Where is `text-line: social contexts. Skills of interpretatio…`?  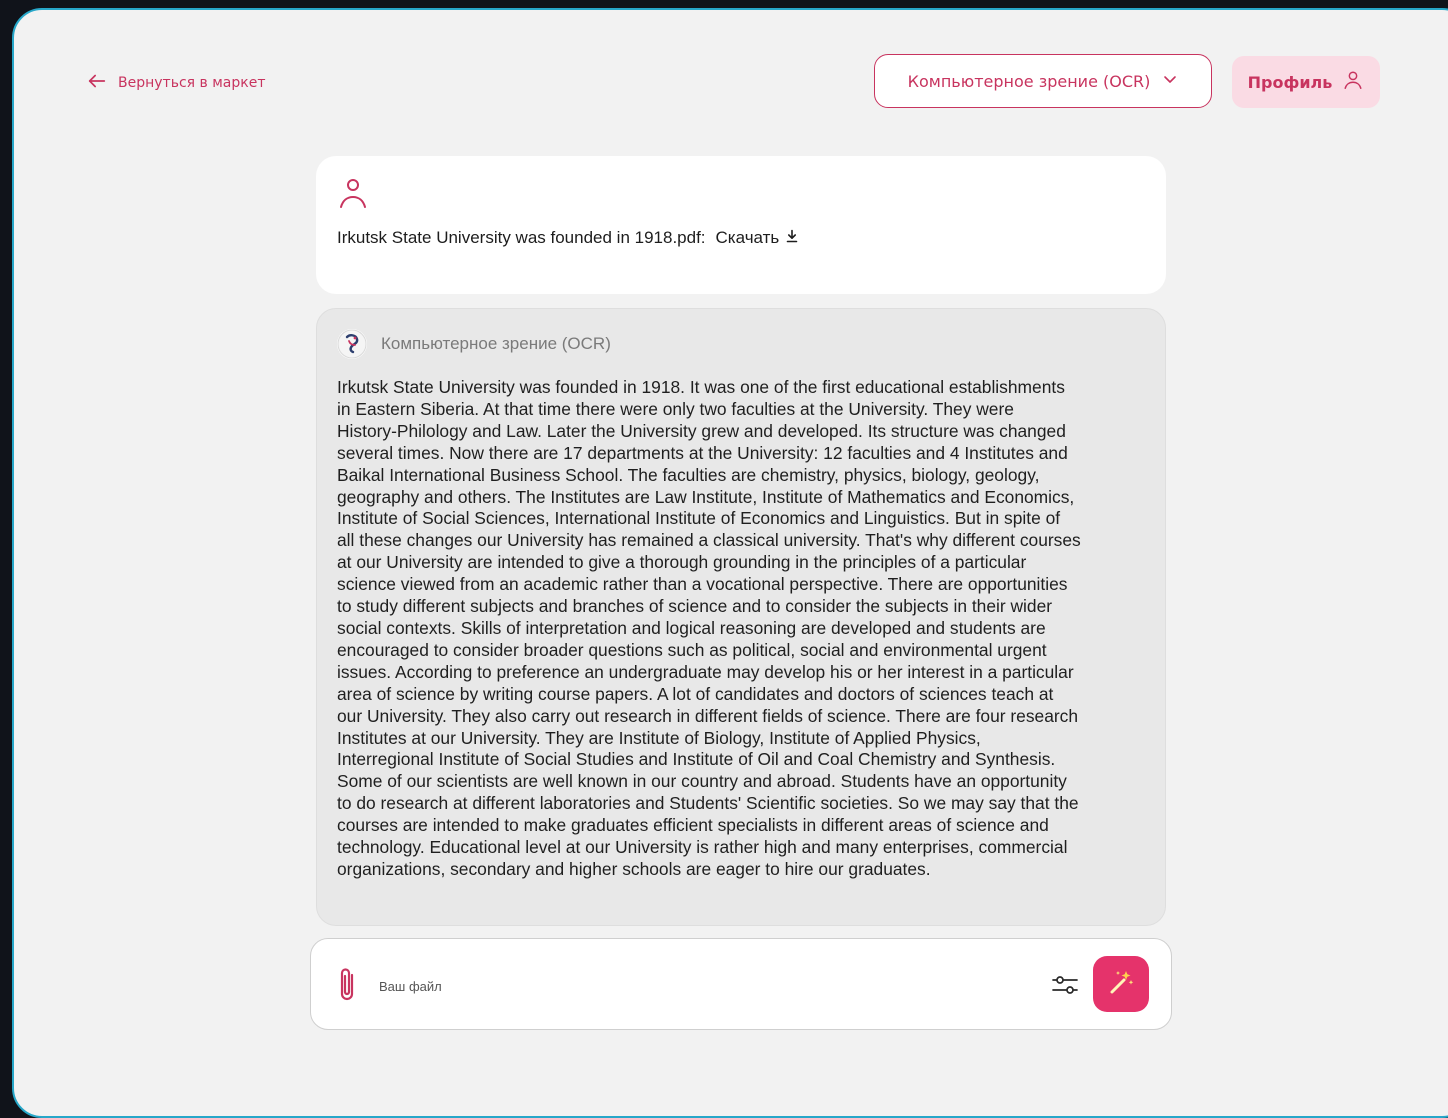 text-line: social contexts. Skills of interpretatio… is located at coordinates (691, 627).